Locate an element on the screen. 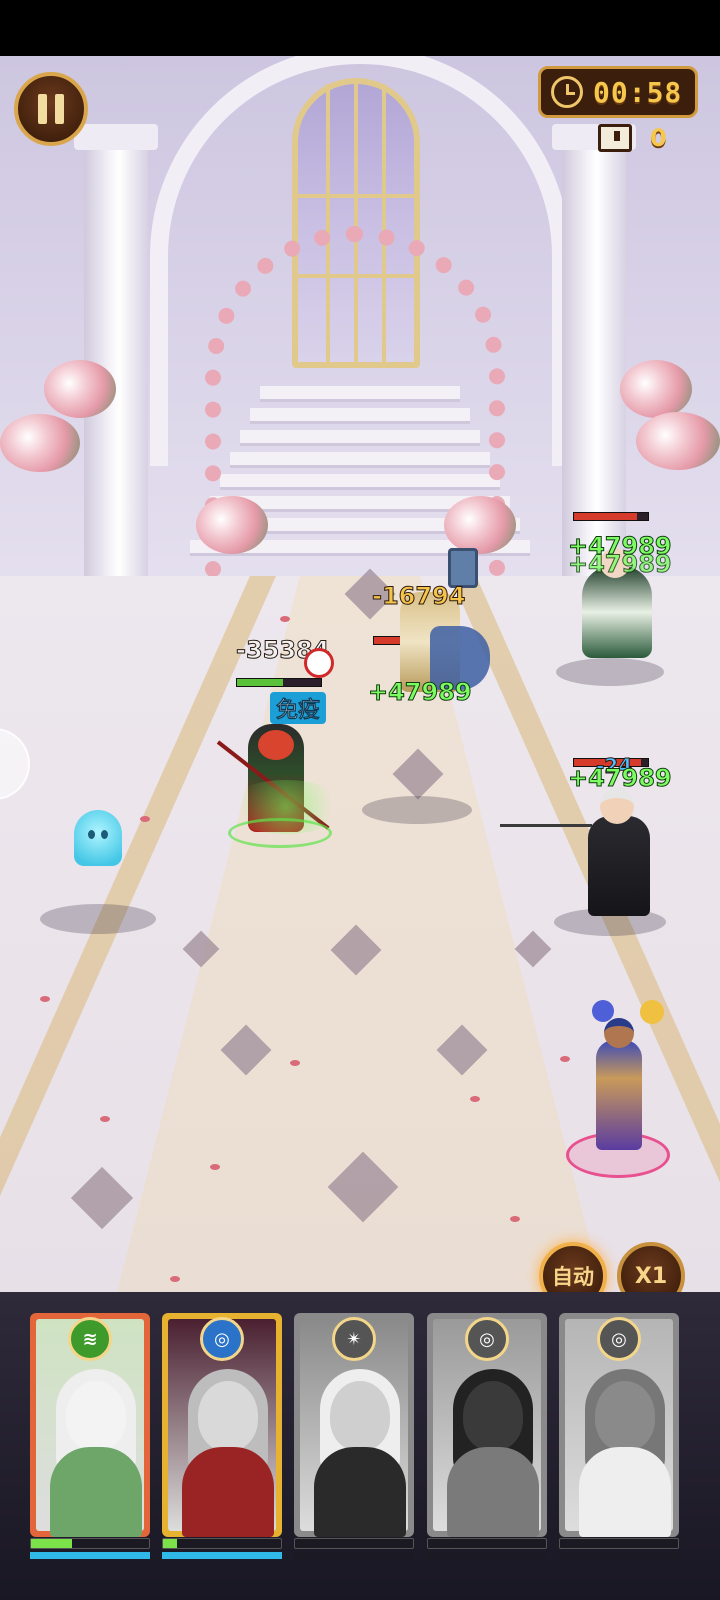  pause-button is located at coordinates (51, 109).